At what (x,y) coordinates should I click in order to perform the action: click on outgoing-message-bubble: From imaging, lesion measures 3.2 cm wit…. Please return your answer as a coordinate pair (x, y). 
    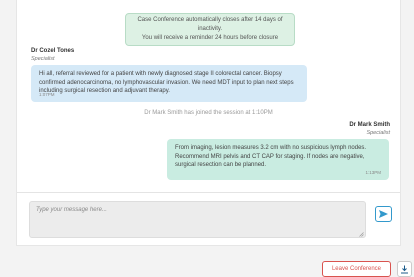
    Looking at the image, I should click on (278, 159).